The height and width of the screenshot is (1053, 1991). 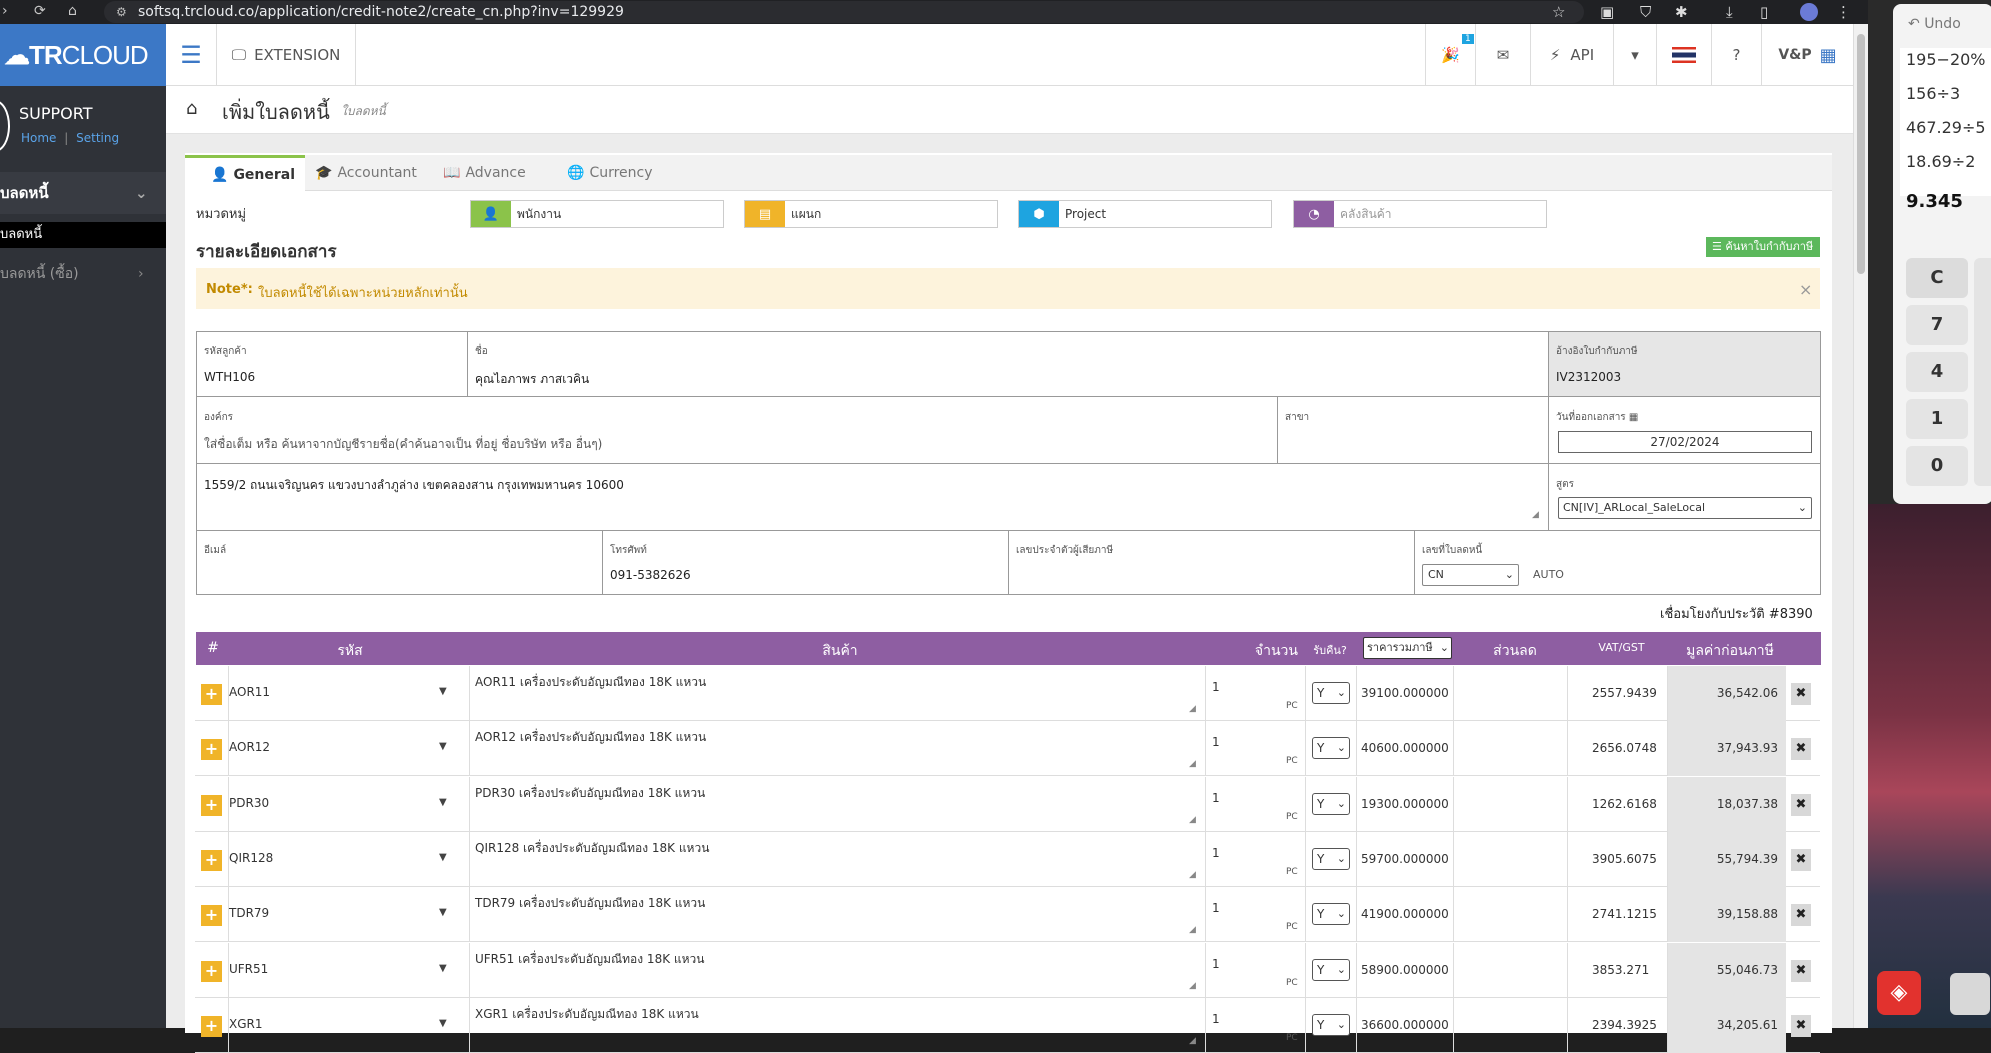 What do you see at coordinates (1736, 613) in the screenshot?
I see `history-link: เชื่อมโยงกับประวัติ #8390` at bounding box center [1736, 613].